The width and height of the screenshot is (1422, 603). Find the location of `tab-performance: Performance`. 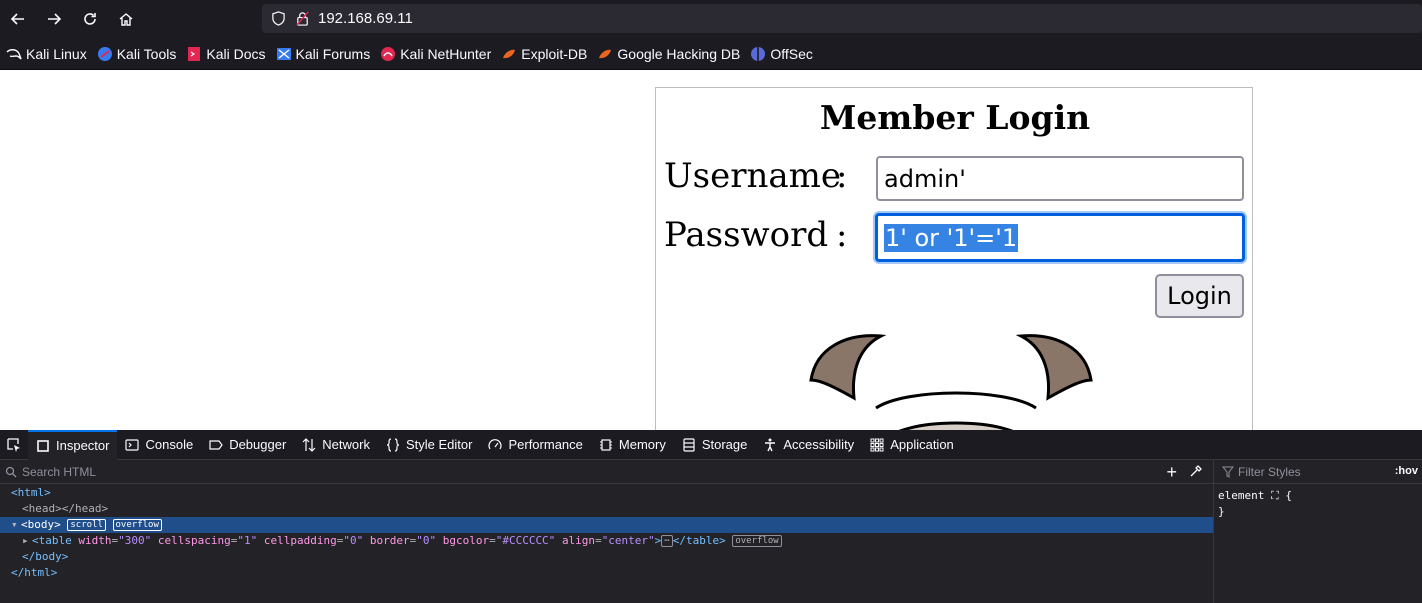

tab-performance: Performance is located at coordinates (535, 445).